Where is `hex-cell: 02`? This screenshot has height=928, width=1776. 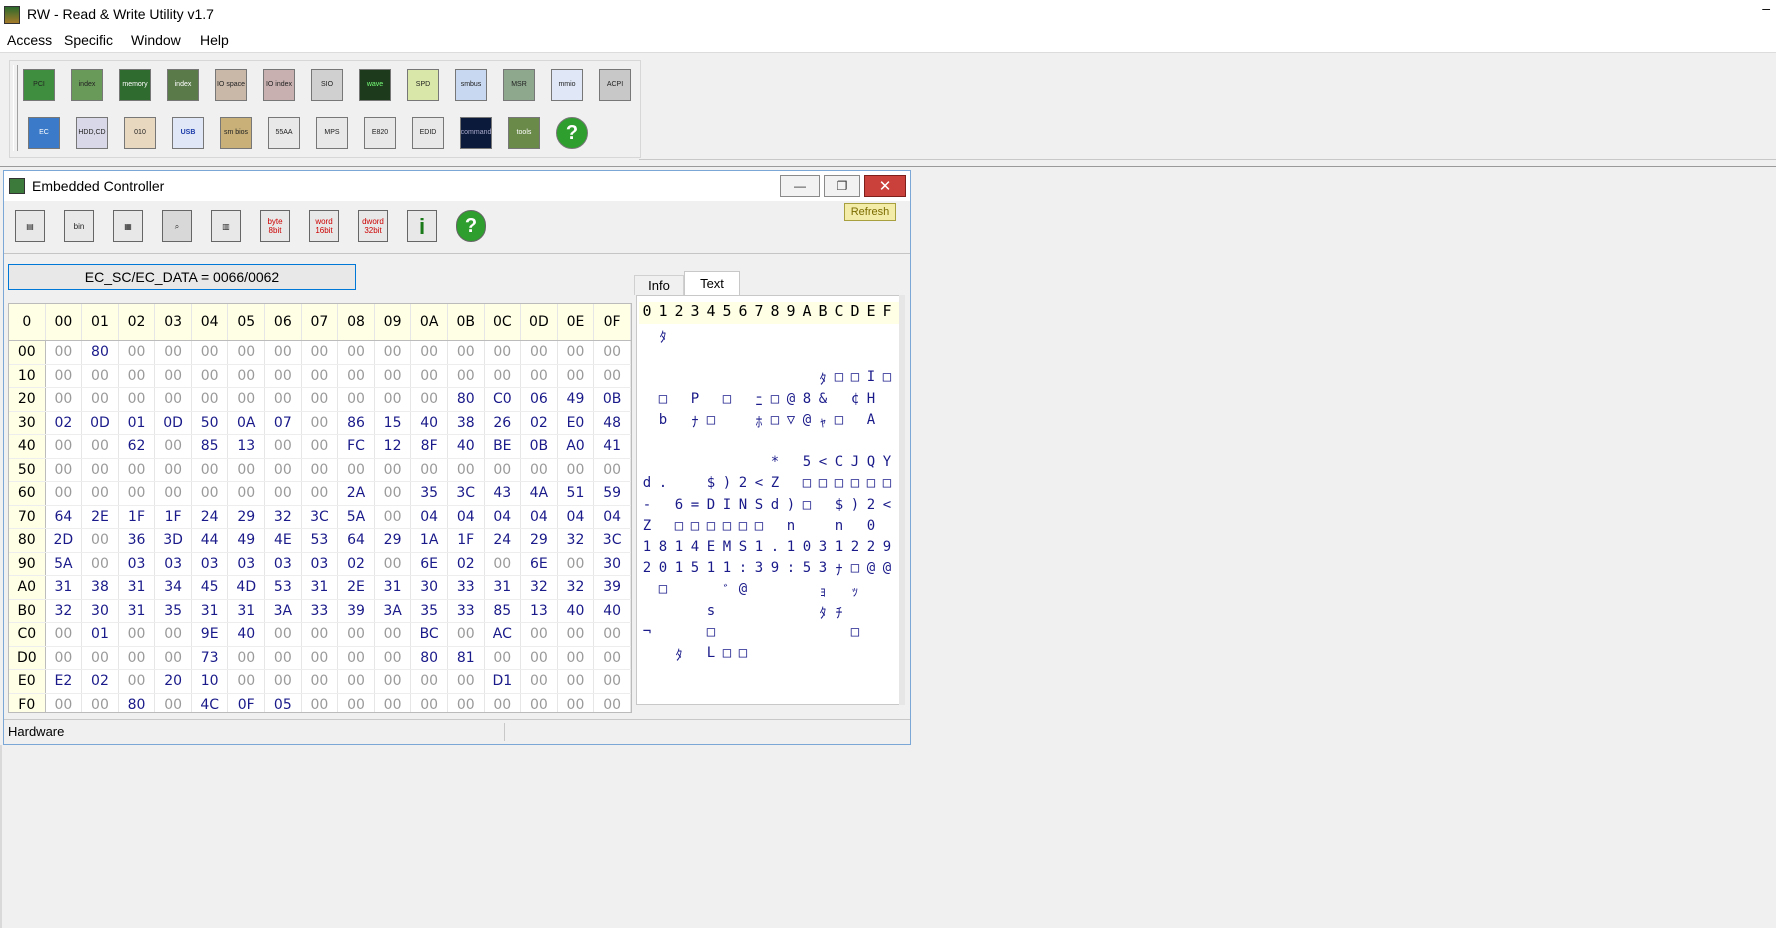
hex-cell: 02 is located at coordinates (100, 681).